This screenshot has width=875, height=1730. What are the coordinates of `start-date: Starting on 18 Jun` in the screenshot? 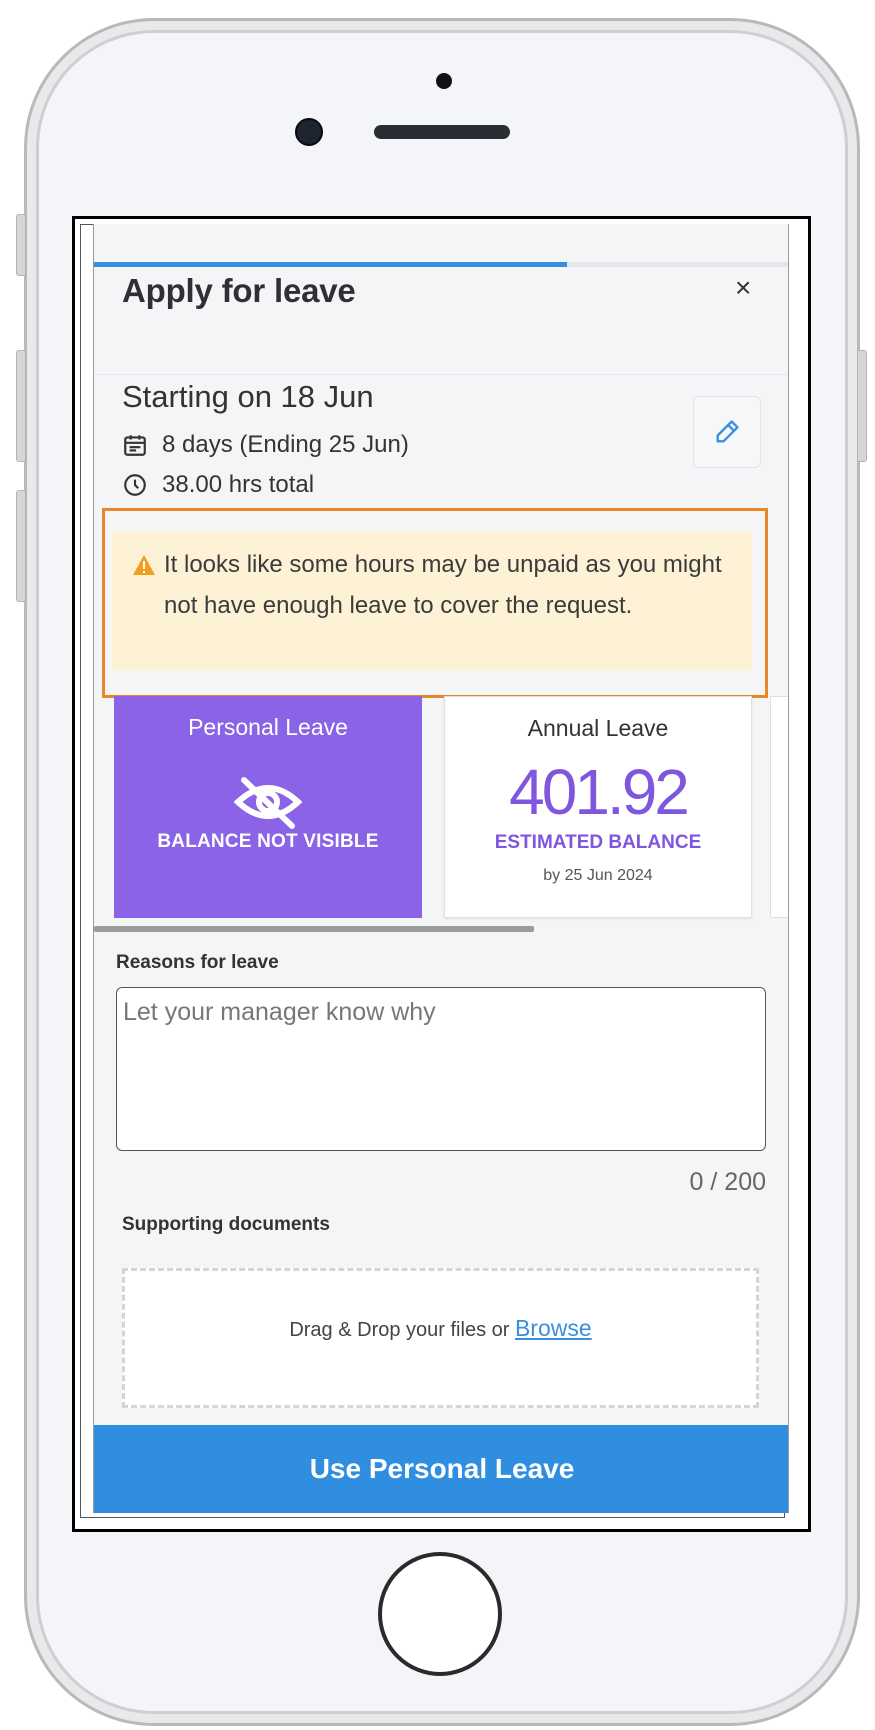 It's located at (248, 396).